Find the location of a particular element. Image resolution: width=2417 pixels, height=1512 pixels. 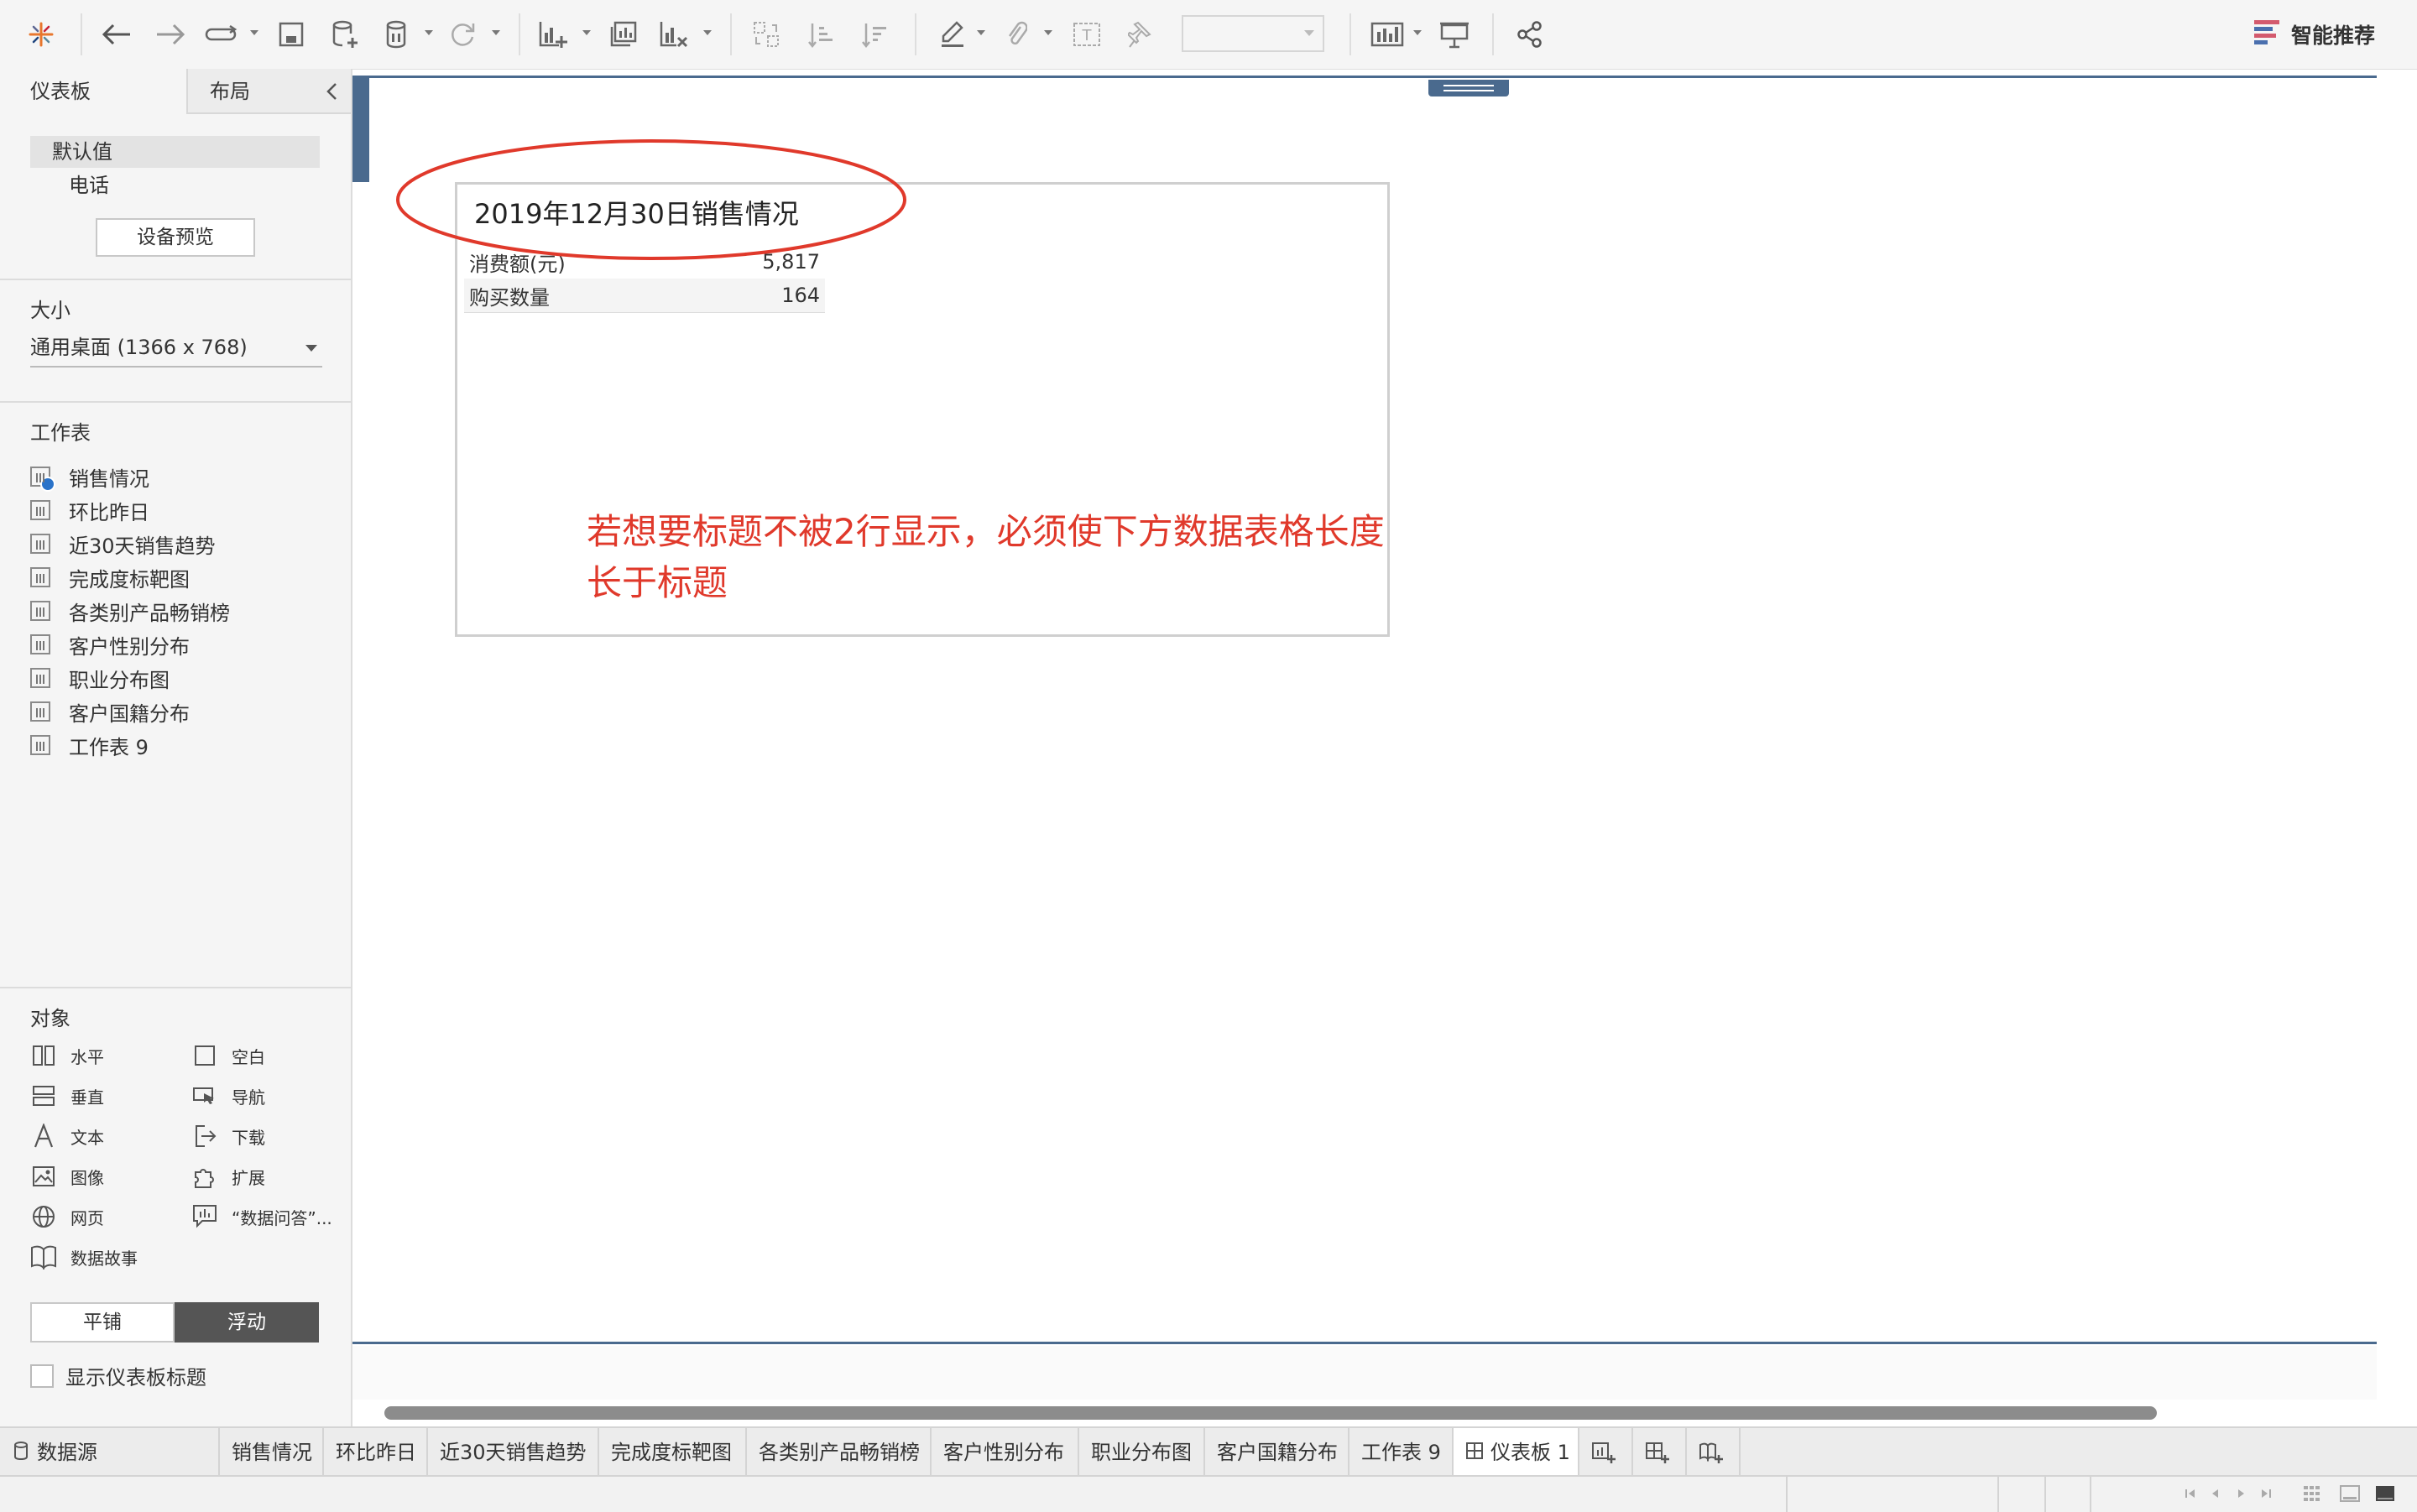

refresh-dropdown-icon is located at coordinates (496, 32).